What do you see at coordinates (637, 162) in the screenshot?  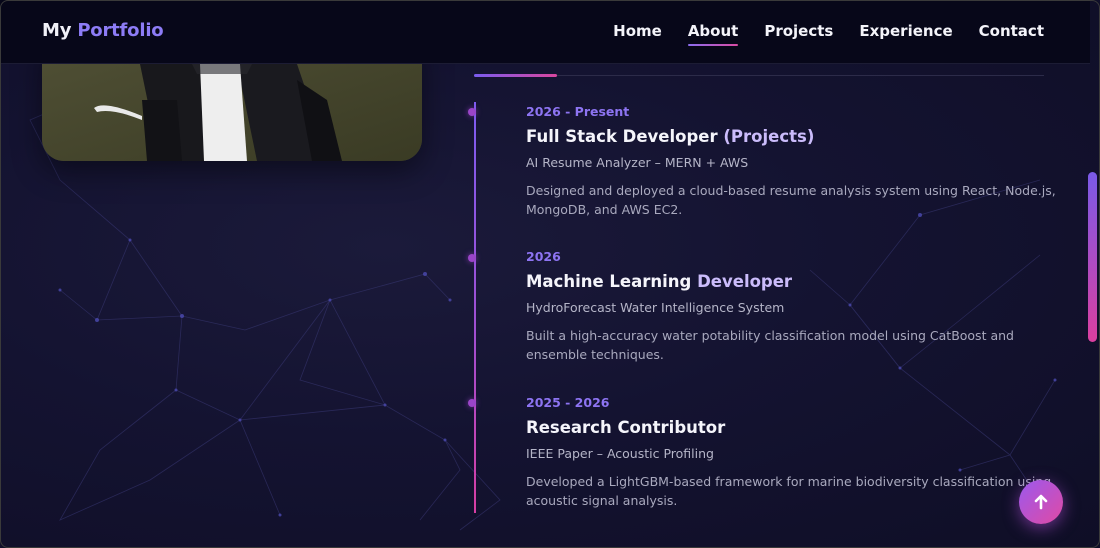 I see `entry-subtitle: AI Resume Analyzer – MERN + AWS` at bounding box center [637, 162].